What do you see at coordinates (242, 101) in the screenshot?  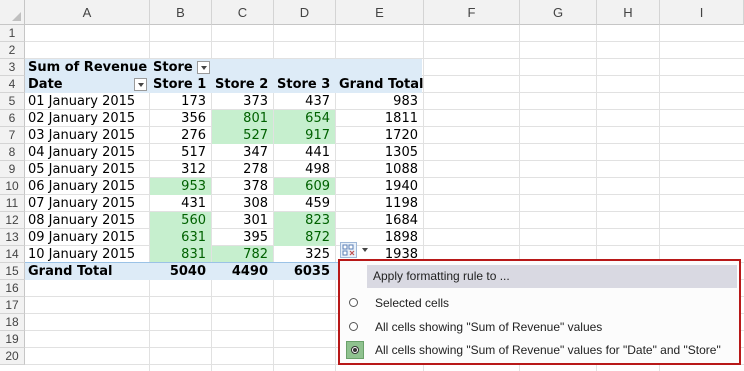 I see `value-cell: 373` at bounding box center [242, 101].